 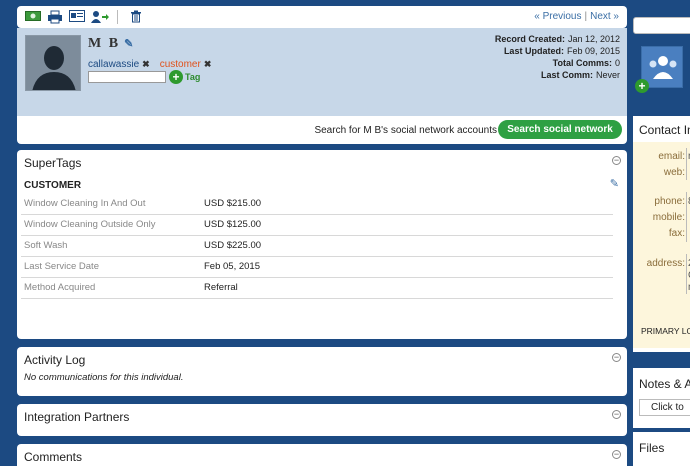 What do you see at coordinates (661, 398) in the screenshot?
I see `notes-panel: Notes & A Click to` at bounding box center [661, 398].